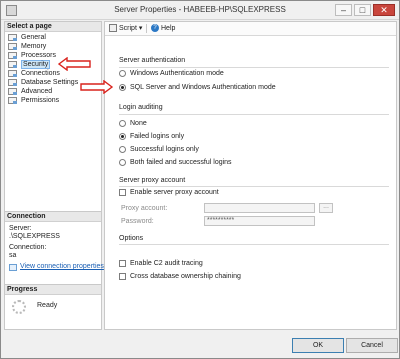 The width and height of the screenshot is (400, 359). I want to click on audit-both-radio: Both failed and successful logins, so click(175, 162).